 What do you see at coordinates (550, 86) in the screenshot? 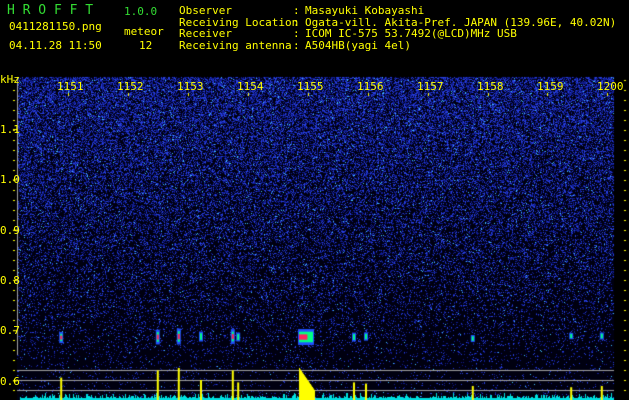
I see `x-tick-label: 1159` at bounding box center [550, 86].